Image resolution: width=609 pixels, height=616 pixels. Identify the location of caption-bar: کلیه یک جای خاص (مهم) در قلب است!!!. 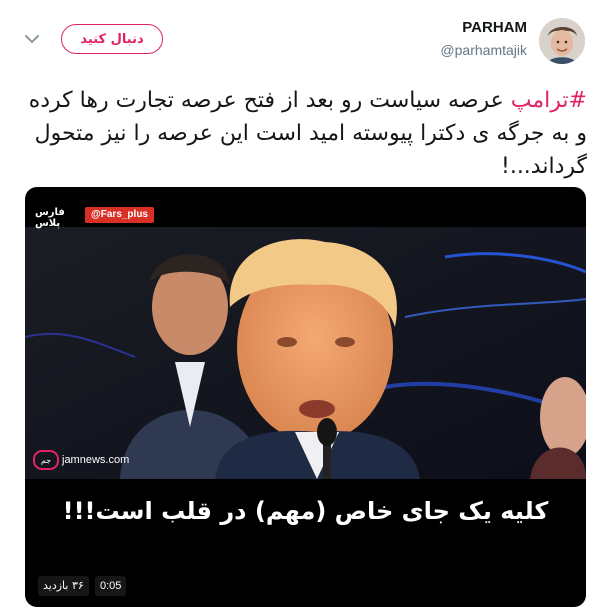
(305, 515).